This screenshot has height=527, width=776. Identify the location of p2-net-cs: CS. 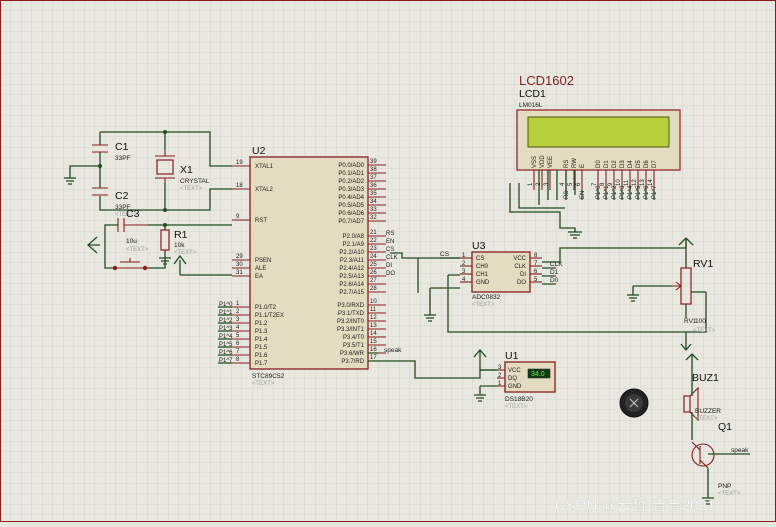
(390, 250).